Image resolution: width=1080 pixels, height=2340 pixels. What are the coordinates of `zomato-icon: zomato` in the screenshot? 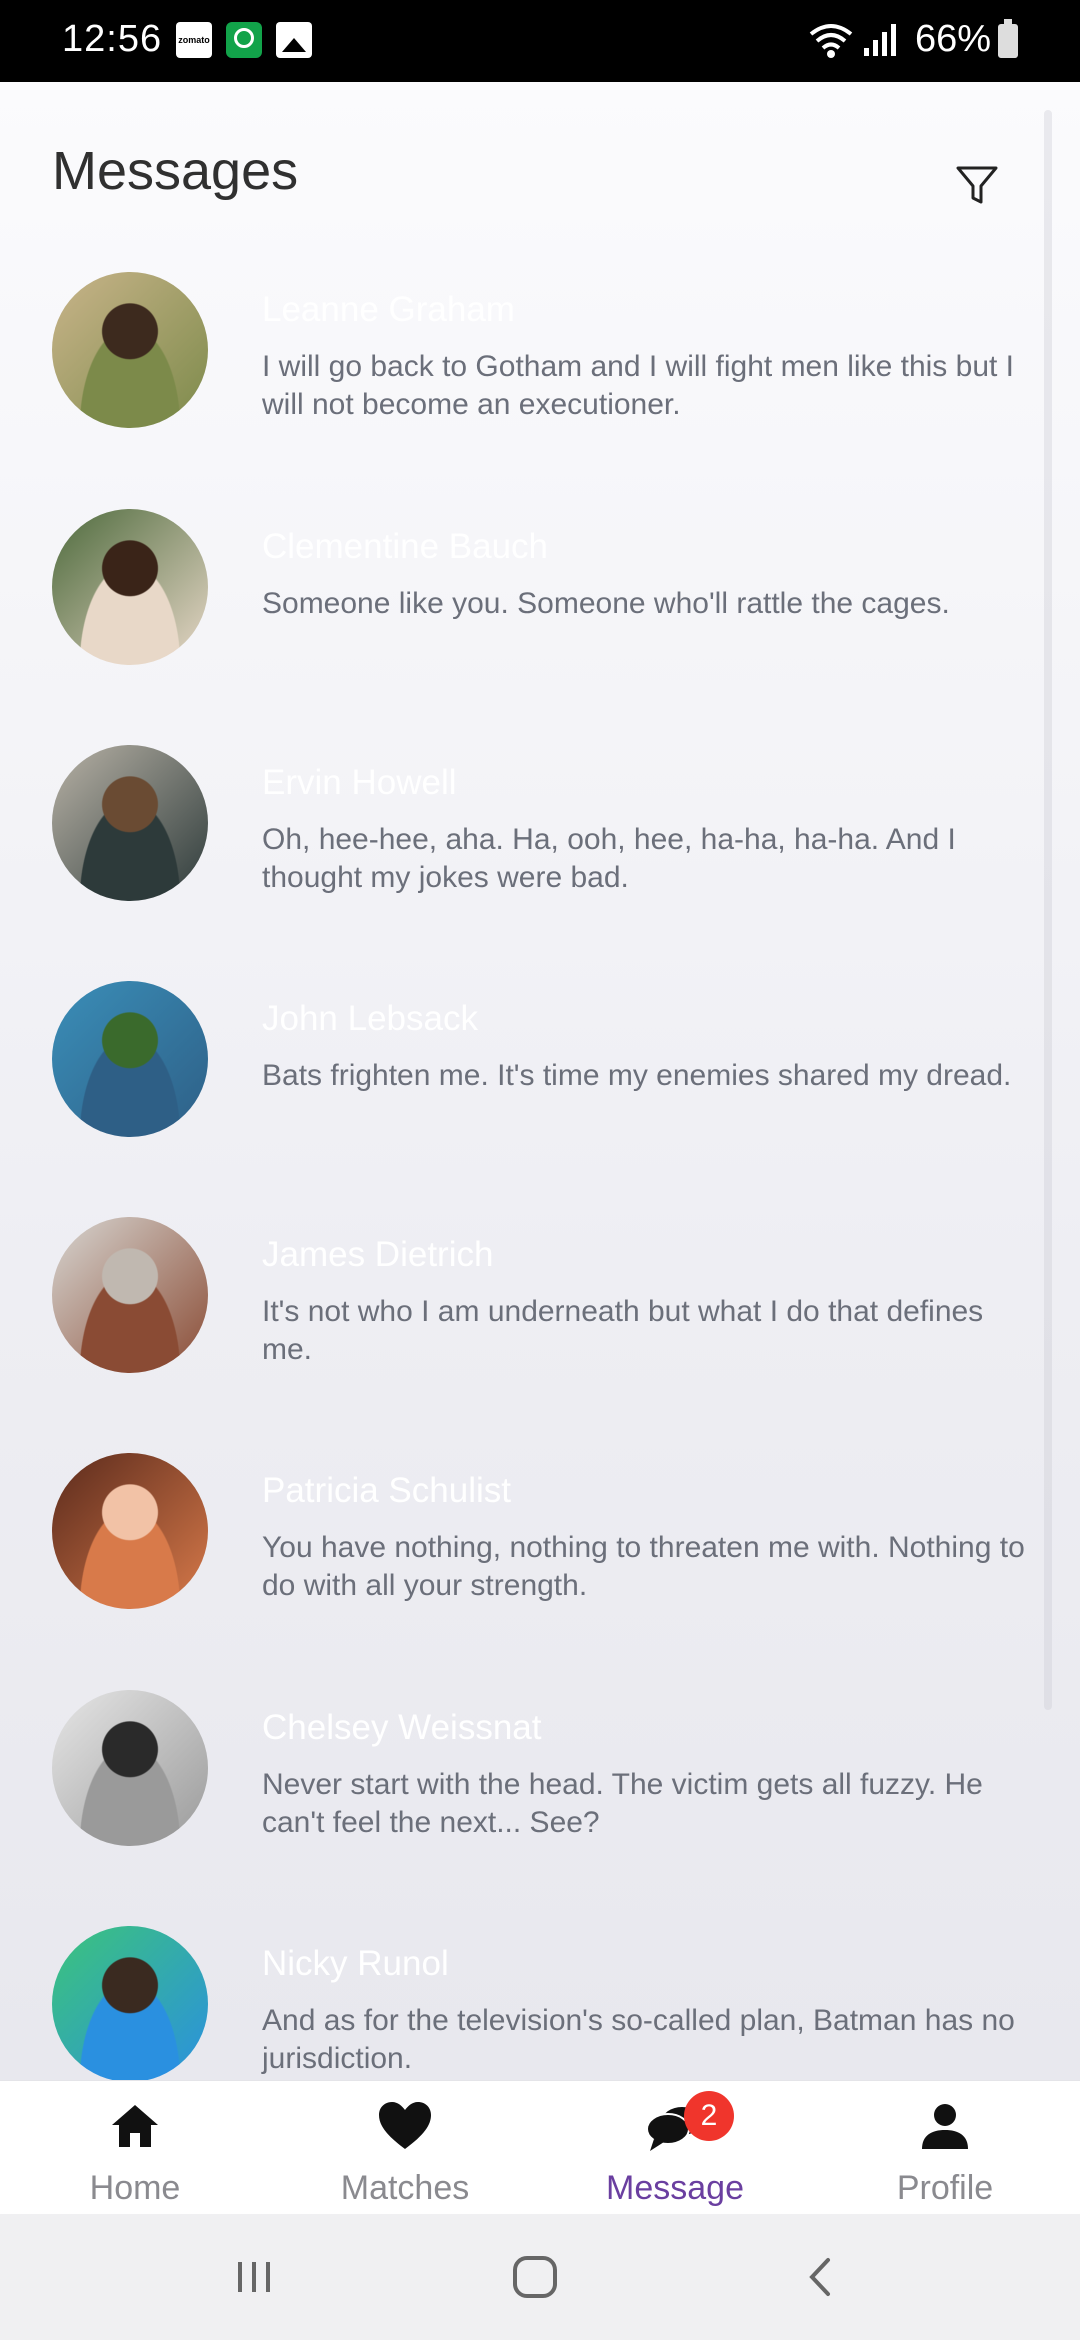 It's located at (194, 40).